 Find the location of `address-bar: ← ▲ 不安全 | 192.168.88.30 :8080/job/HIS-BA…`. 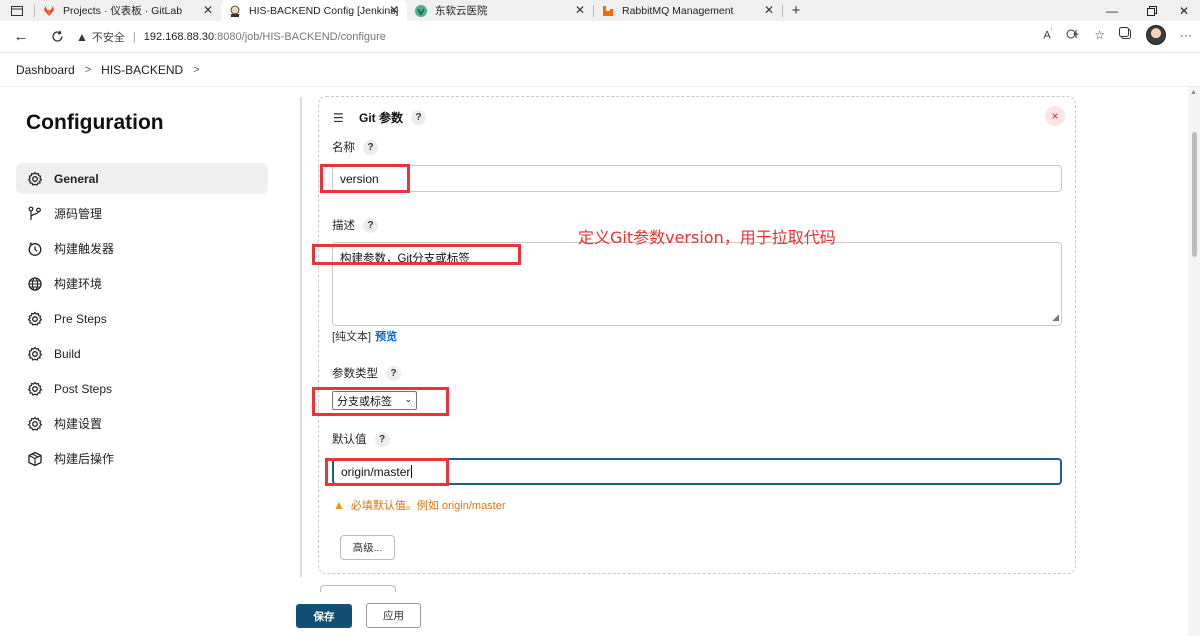

address-bar: ← ▲ 不安全 | 192.168.88.30 :8080/job/HIS-BA… is located at coordinates (600, 37).